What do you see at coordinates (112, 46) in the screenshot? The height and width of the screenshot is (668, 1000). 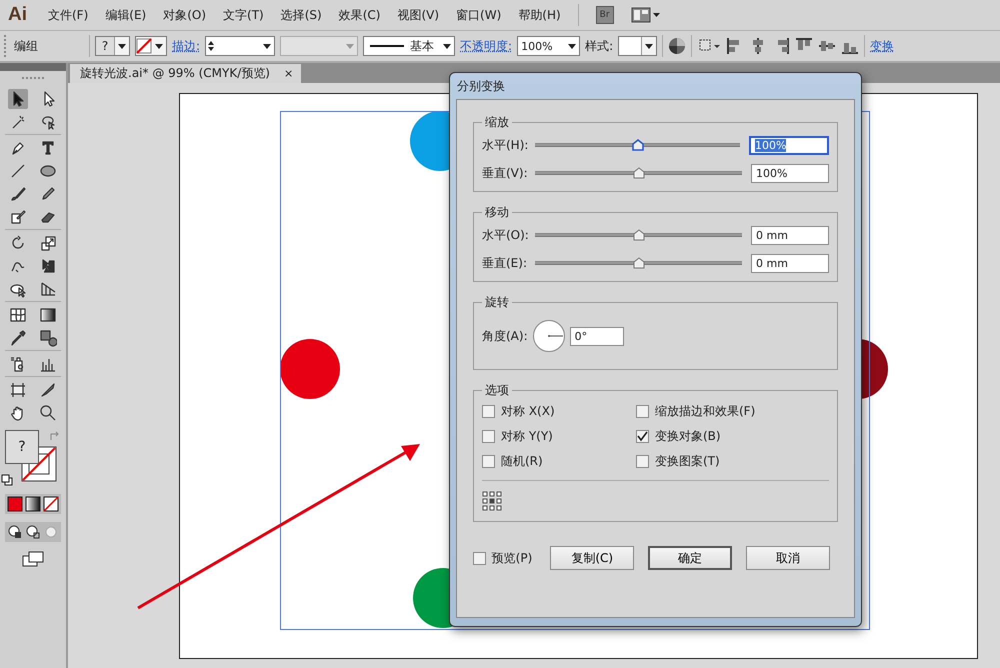 I see `fill-dropdown: ?` at bounding box center [112, 46].